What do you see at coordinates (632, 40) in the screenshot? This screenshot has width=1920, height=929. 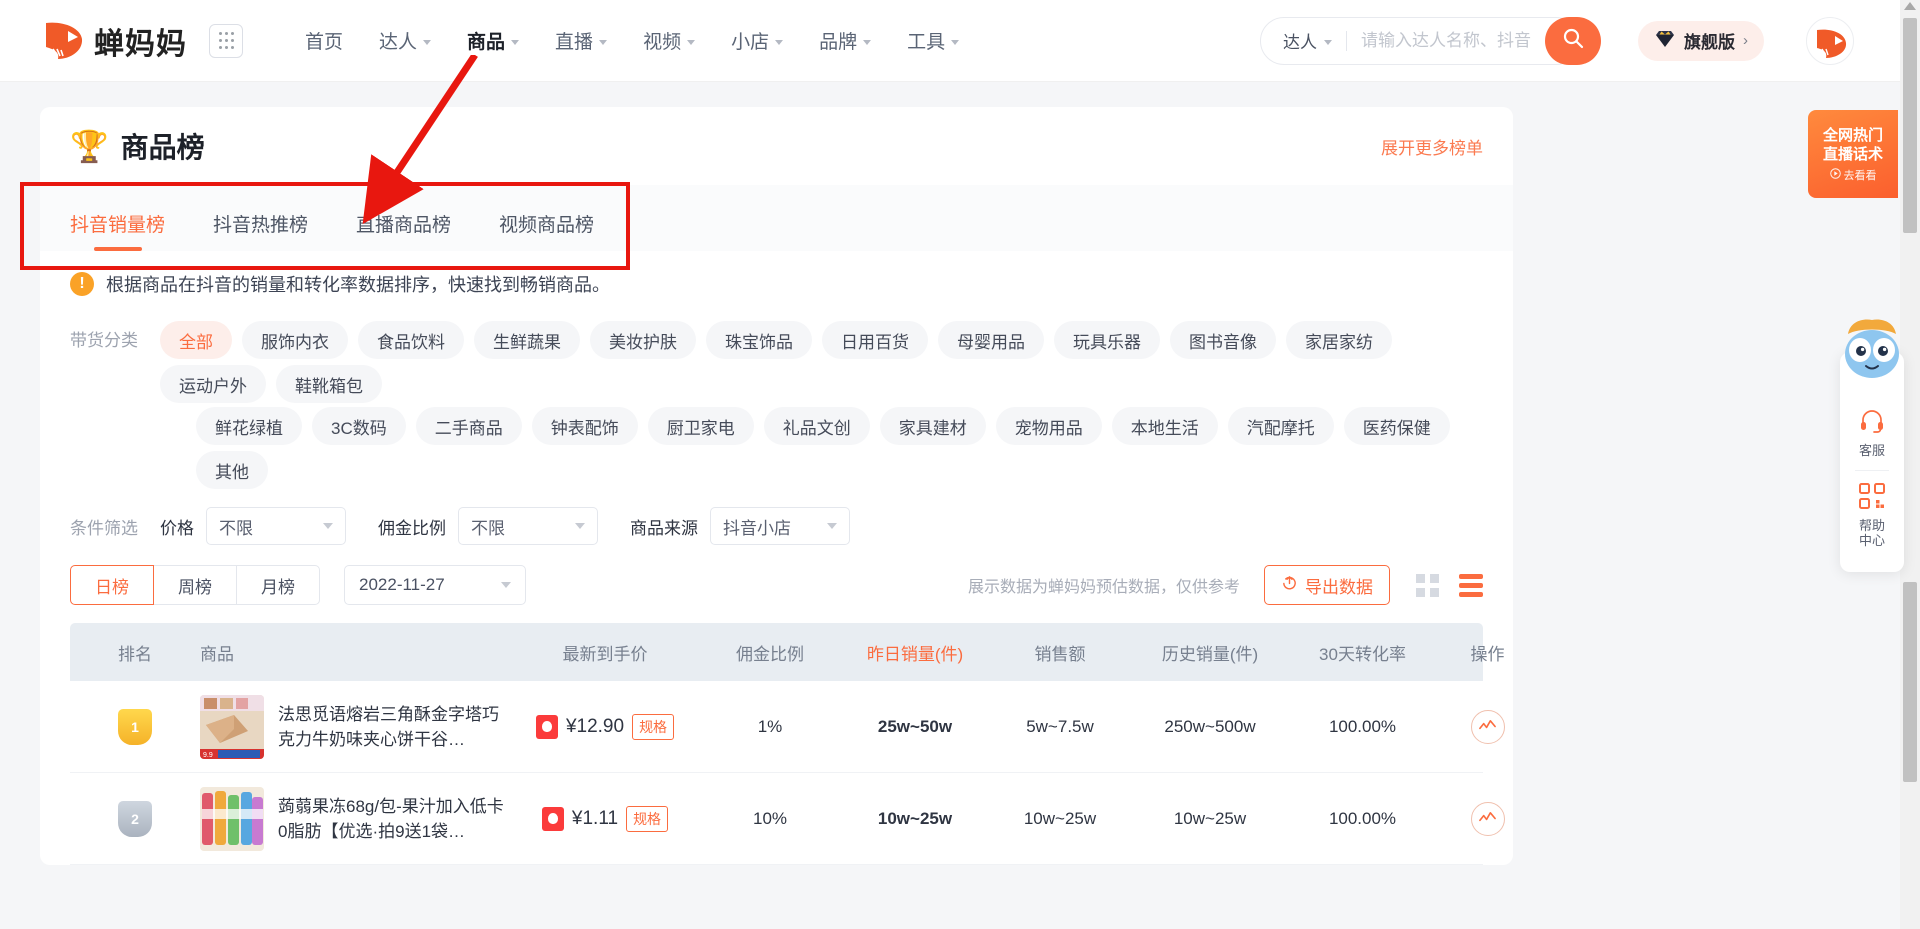 I see `main-nav: 首页 达人 商品 直播 视频 小店 品牌 工具` at bounding box center [632, 40].